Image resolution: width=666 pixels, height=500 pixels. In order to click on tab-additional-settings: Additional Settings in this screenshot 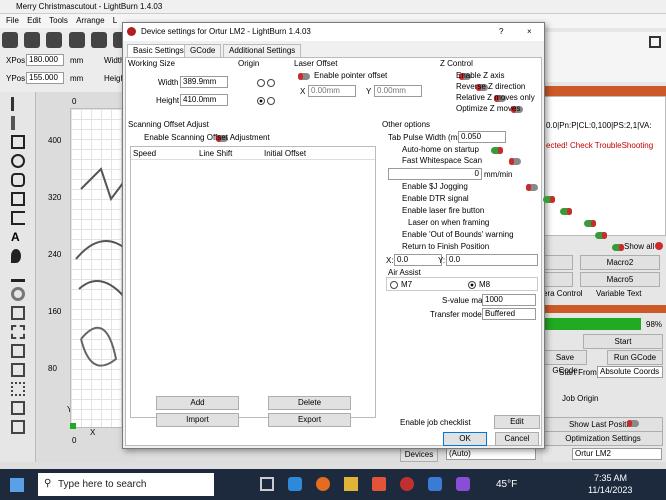, I will do `click(262, 50)`.